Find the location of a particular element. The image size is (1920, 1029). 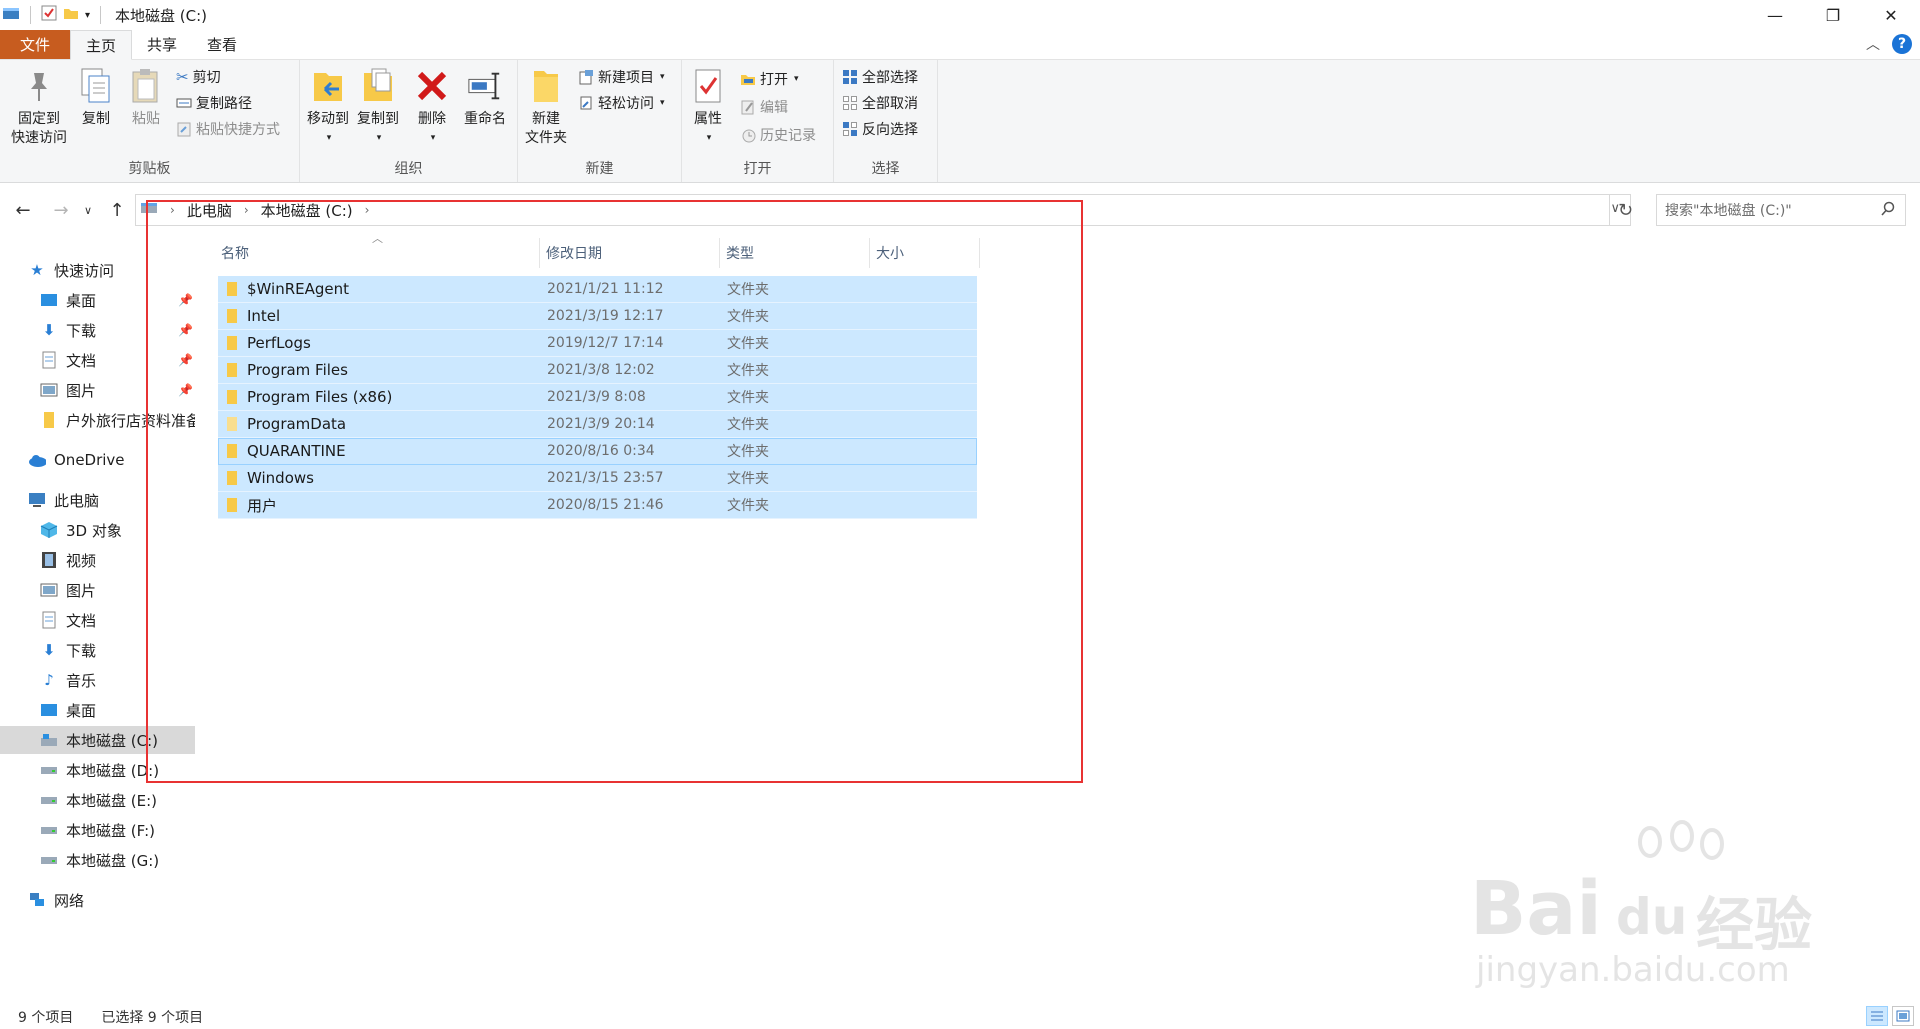

paste-button: 粘贴 is located at coordinates (146, 97).